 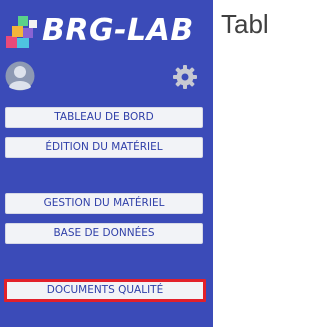 I want to click on nav-tableau-de-bord-button: TABLEAU DE BORD, so click(x=104, y=117).